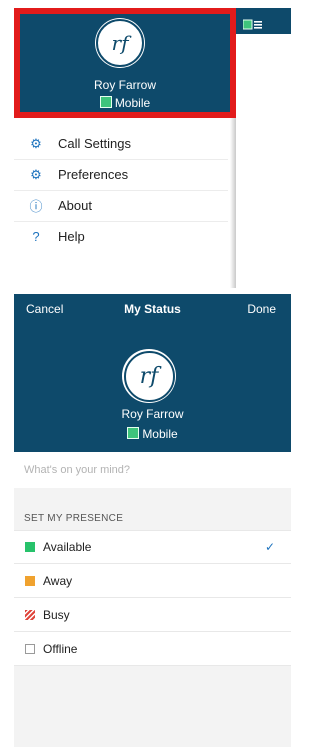 The width and height of the screenshot is (320, 747). What do you see at coordinates (94, 143) in the screenshot?
I see `menu-item-label: Call Settings` at bounding box center [94, 143].